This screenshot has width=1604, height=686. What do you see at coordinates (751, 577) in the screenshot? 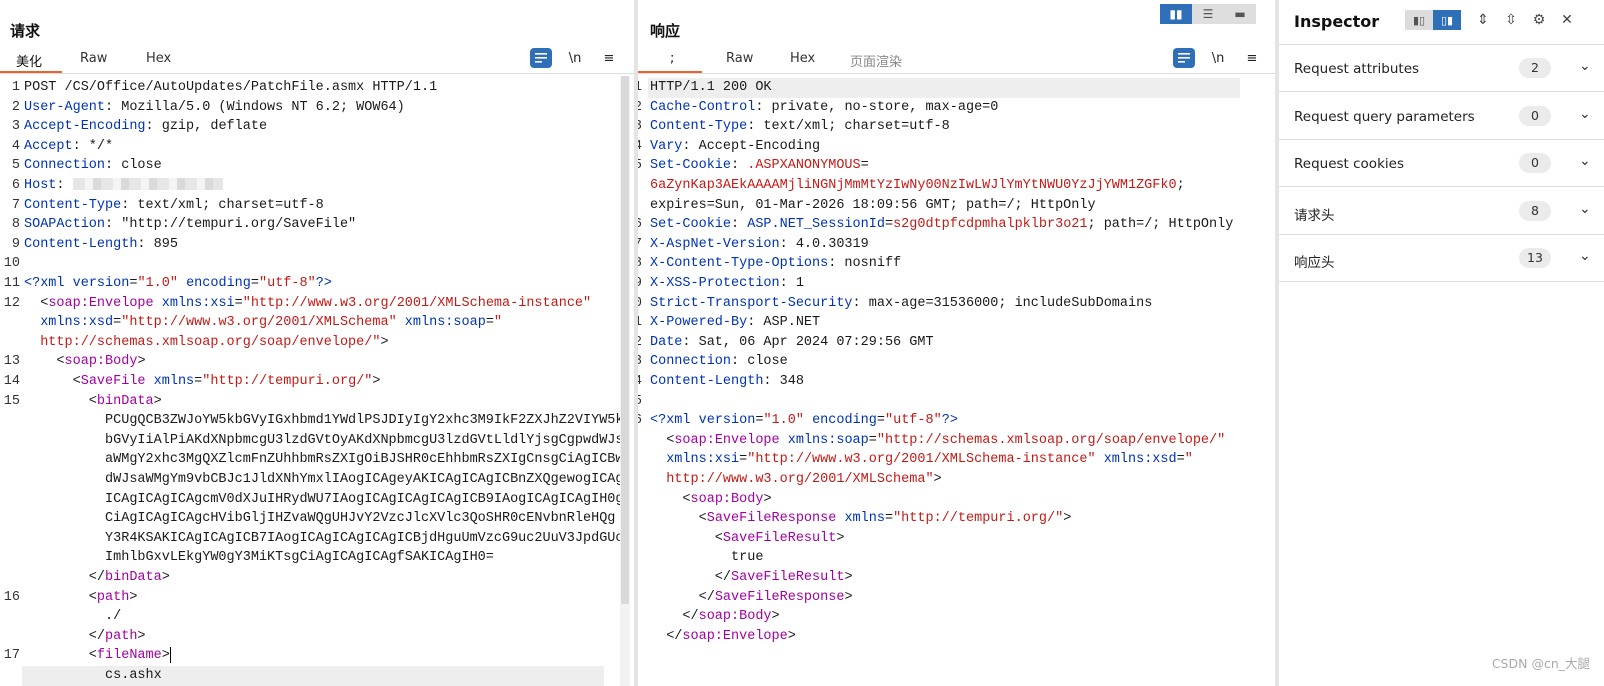
I see `code-line: </SaveFileResult>` at bounding box center [751, 577].